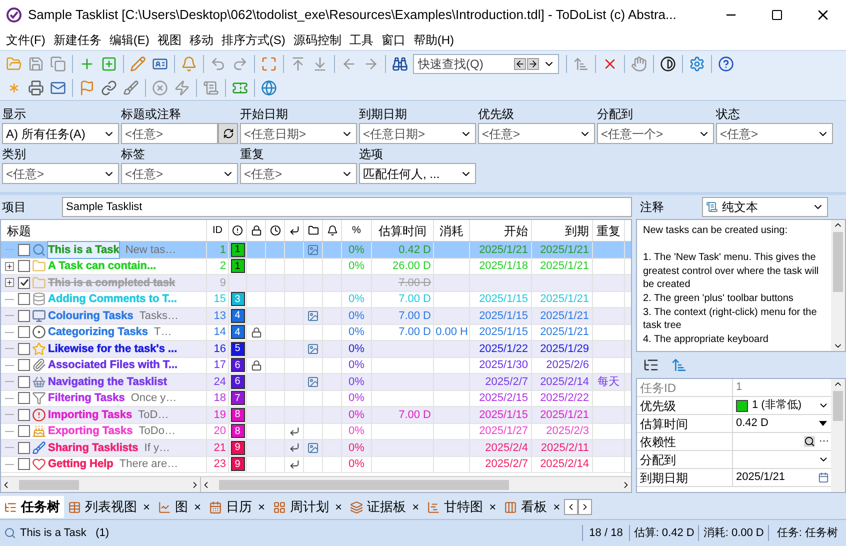  What do you see at coordinates (228, 133) in the screenshot?
I see `refresh-button` at bounding box center [228, 133].